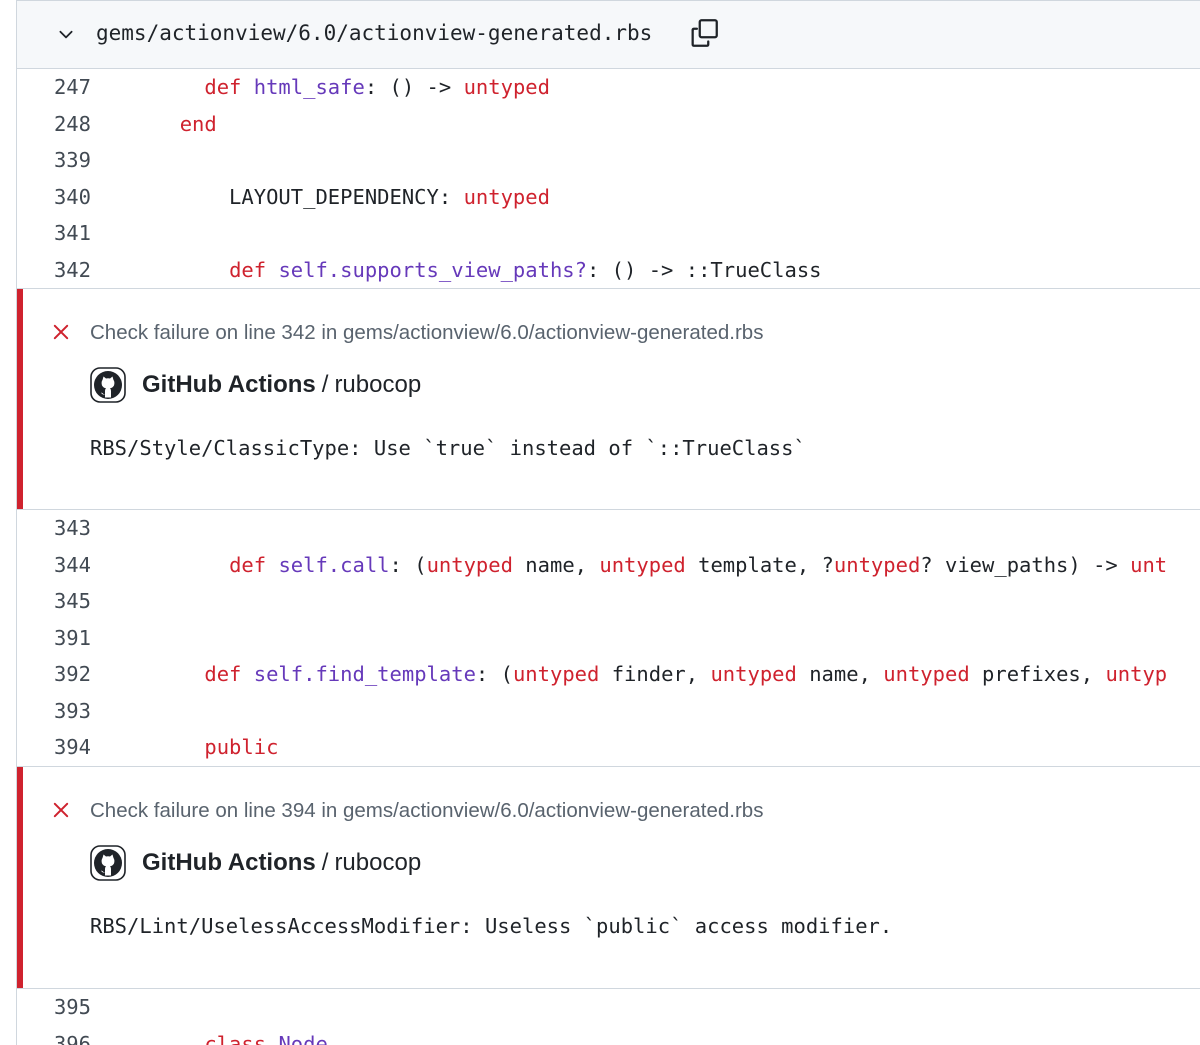  What do you see at coordinates (608, 601) in the screenshot?
I see `code-line: 345` at bounding box center [608, 601].